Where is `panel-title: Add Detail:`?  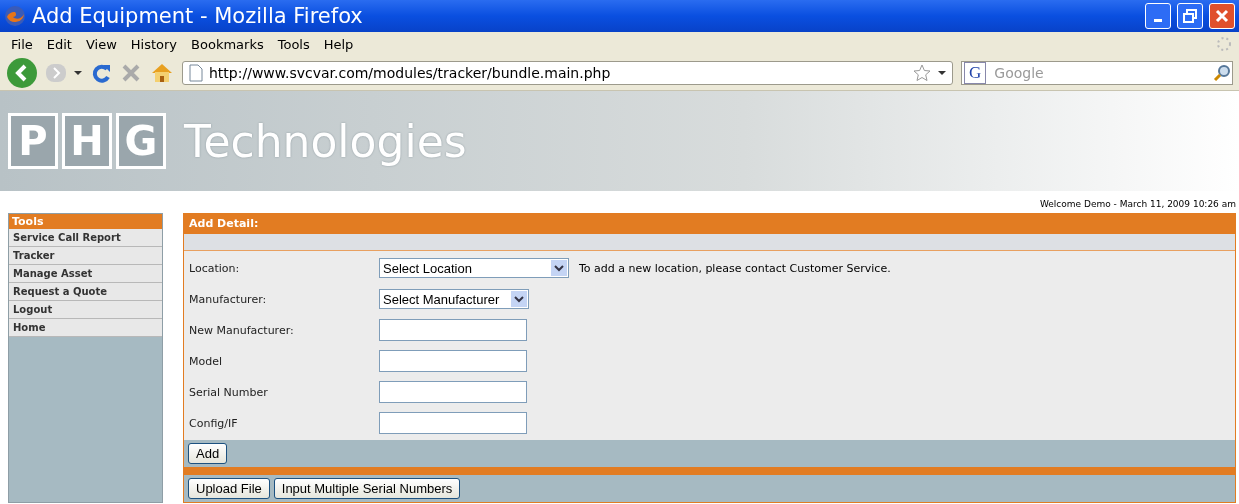
panel-title: Add Detail: is located at coordinates (709, 224).